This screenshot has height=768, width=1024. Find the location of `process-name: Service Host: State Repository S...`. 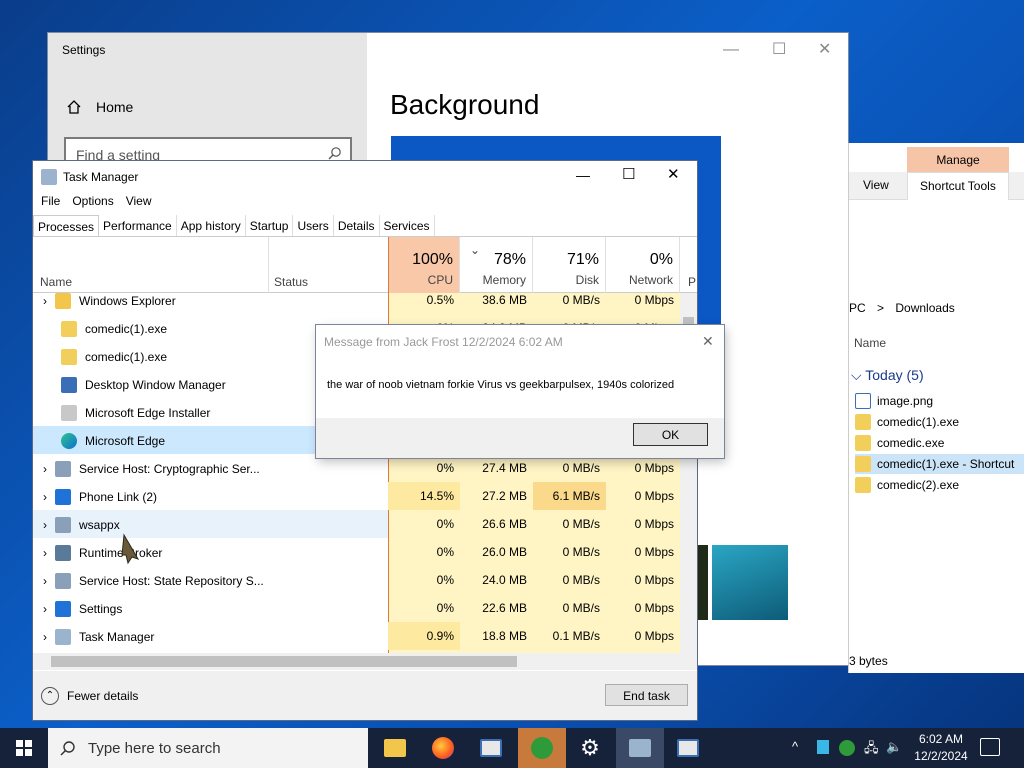

process-name: Service Host: State Repository S... is located at coordinates (171, 581).